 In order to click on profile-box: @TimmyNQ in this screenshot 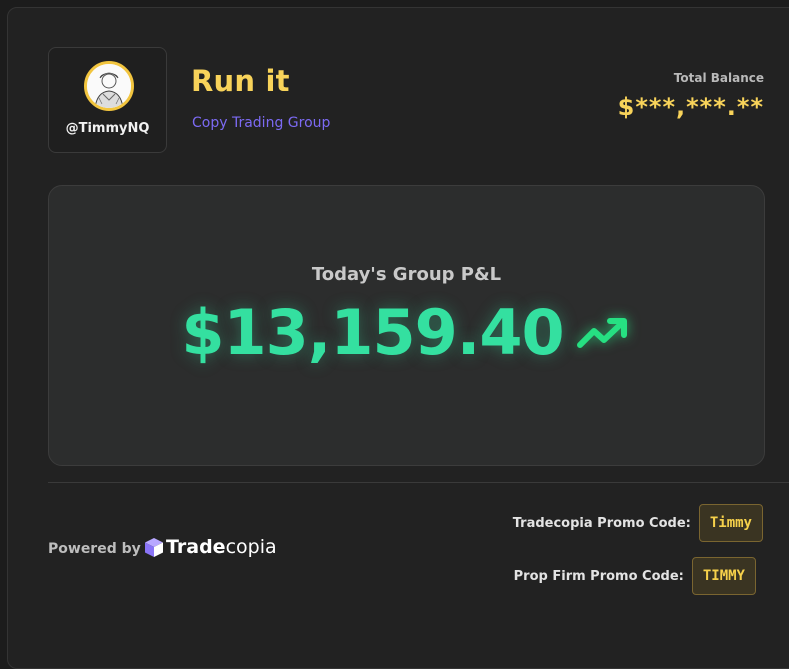, I will do `click(107, 100)`.